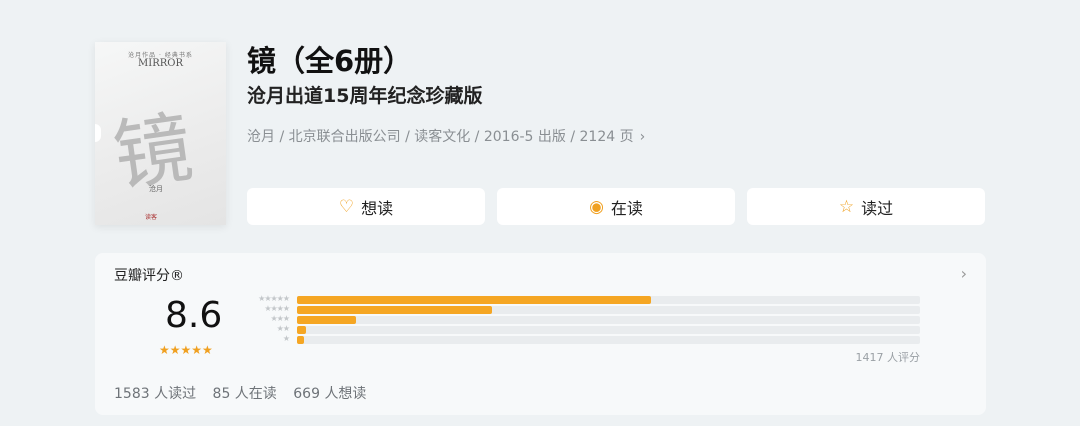 The height and width of the screenshot is (426, 1080). What do you see at coordinates (377, 208) in the screenshot?
I see `want-to-read-label: 想读` at bounding box center [377, 208].